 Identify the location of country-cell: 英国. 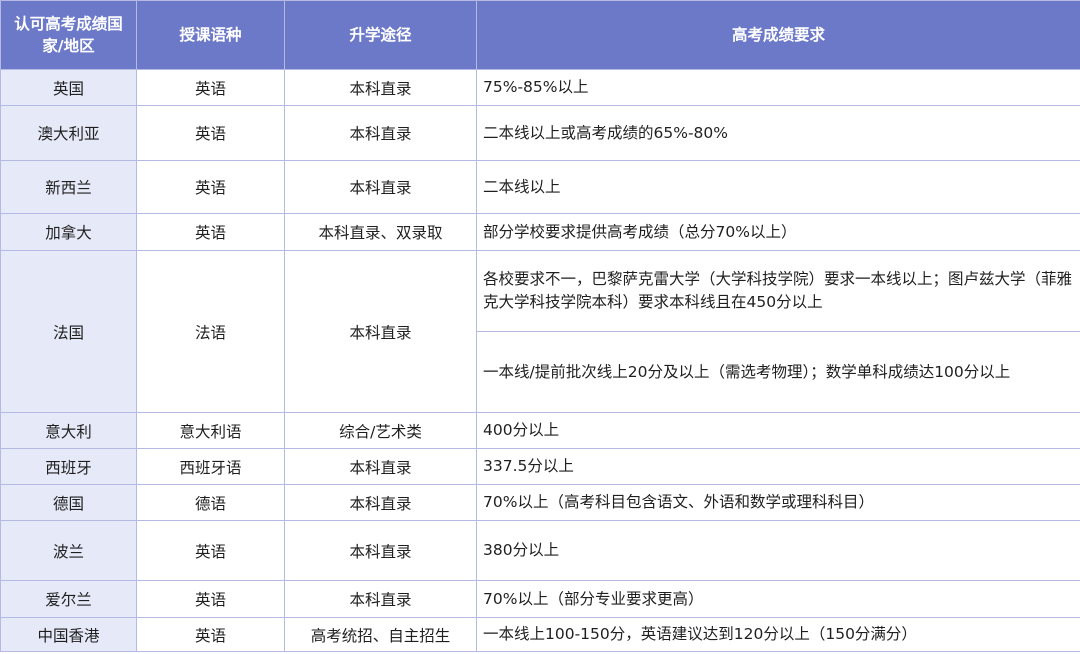
(68, 87).